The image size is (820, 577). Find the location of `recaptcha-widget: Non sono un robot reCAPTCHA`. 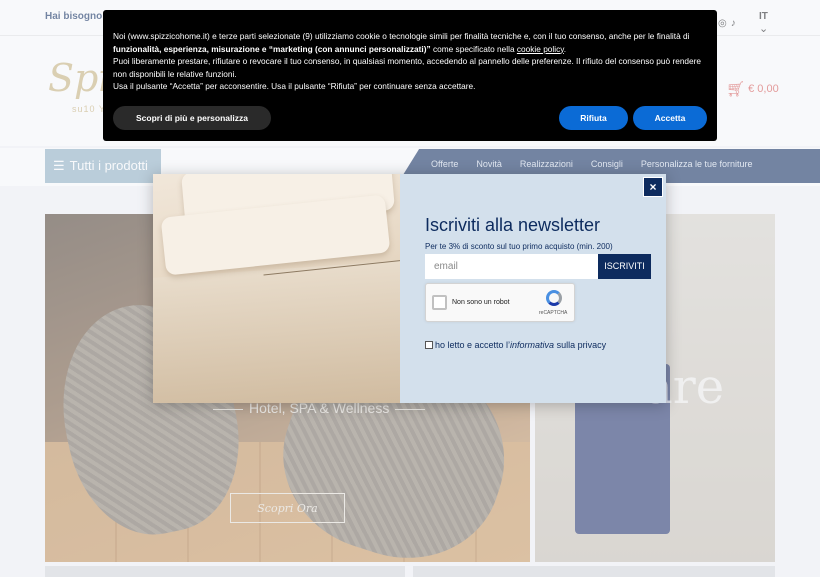

recaptcha-widget: Non sono un robot reCAPTCHA is located at coordinates (500, 302).